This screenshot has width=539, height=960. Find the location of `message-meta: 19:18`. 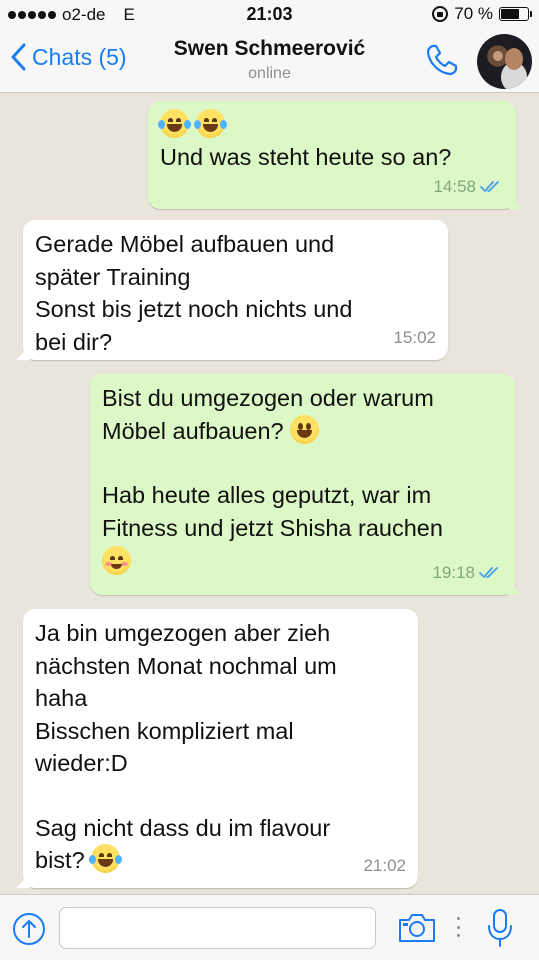

message-meta: 19:18 is located at coordinates (467, 573).